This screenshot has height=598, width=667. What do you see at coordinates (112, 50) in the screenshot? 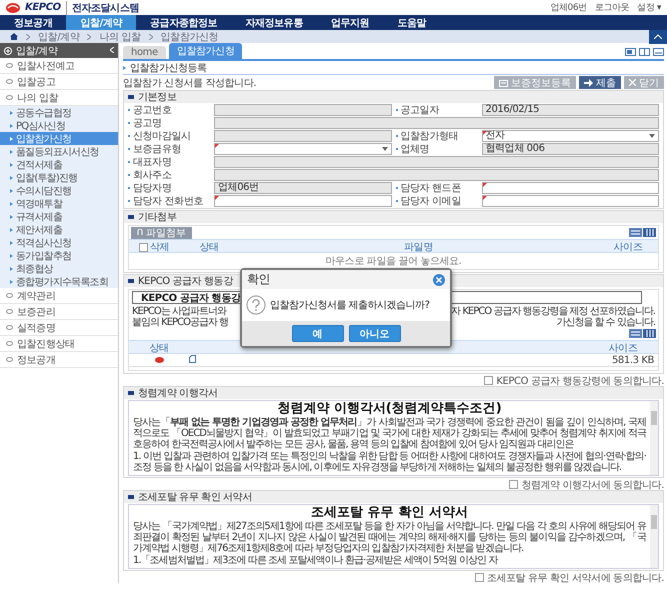
I see `chevron-left-icon` at bounding box center [112, 50].